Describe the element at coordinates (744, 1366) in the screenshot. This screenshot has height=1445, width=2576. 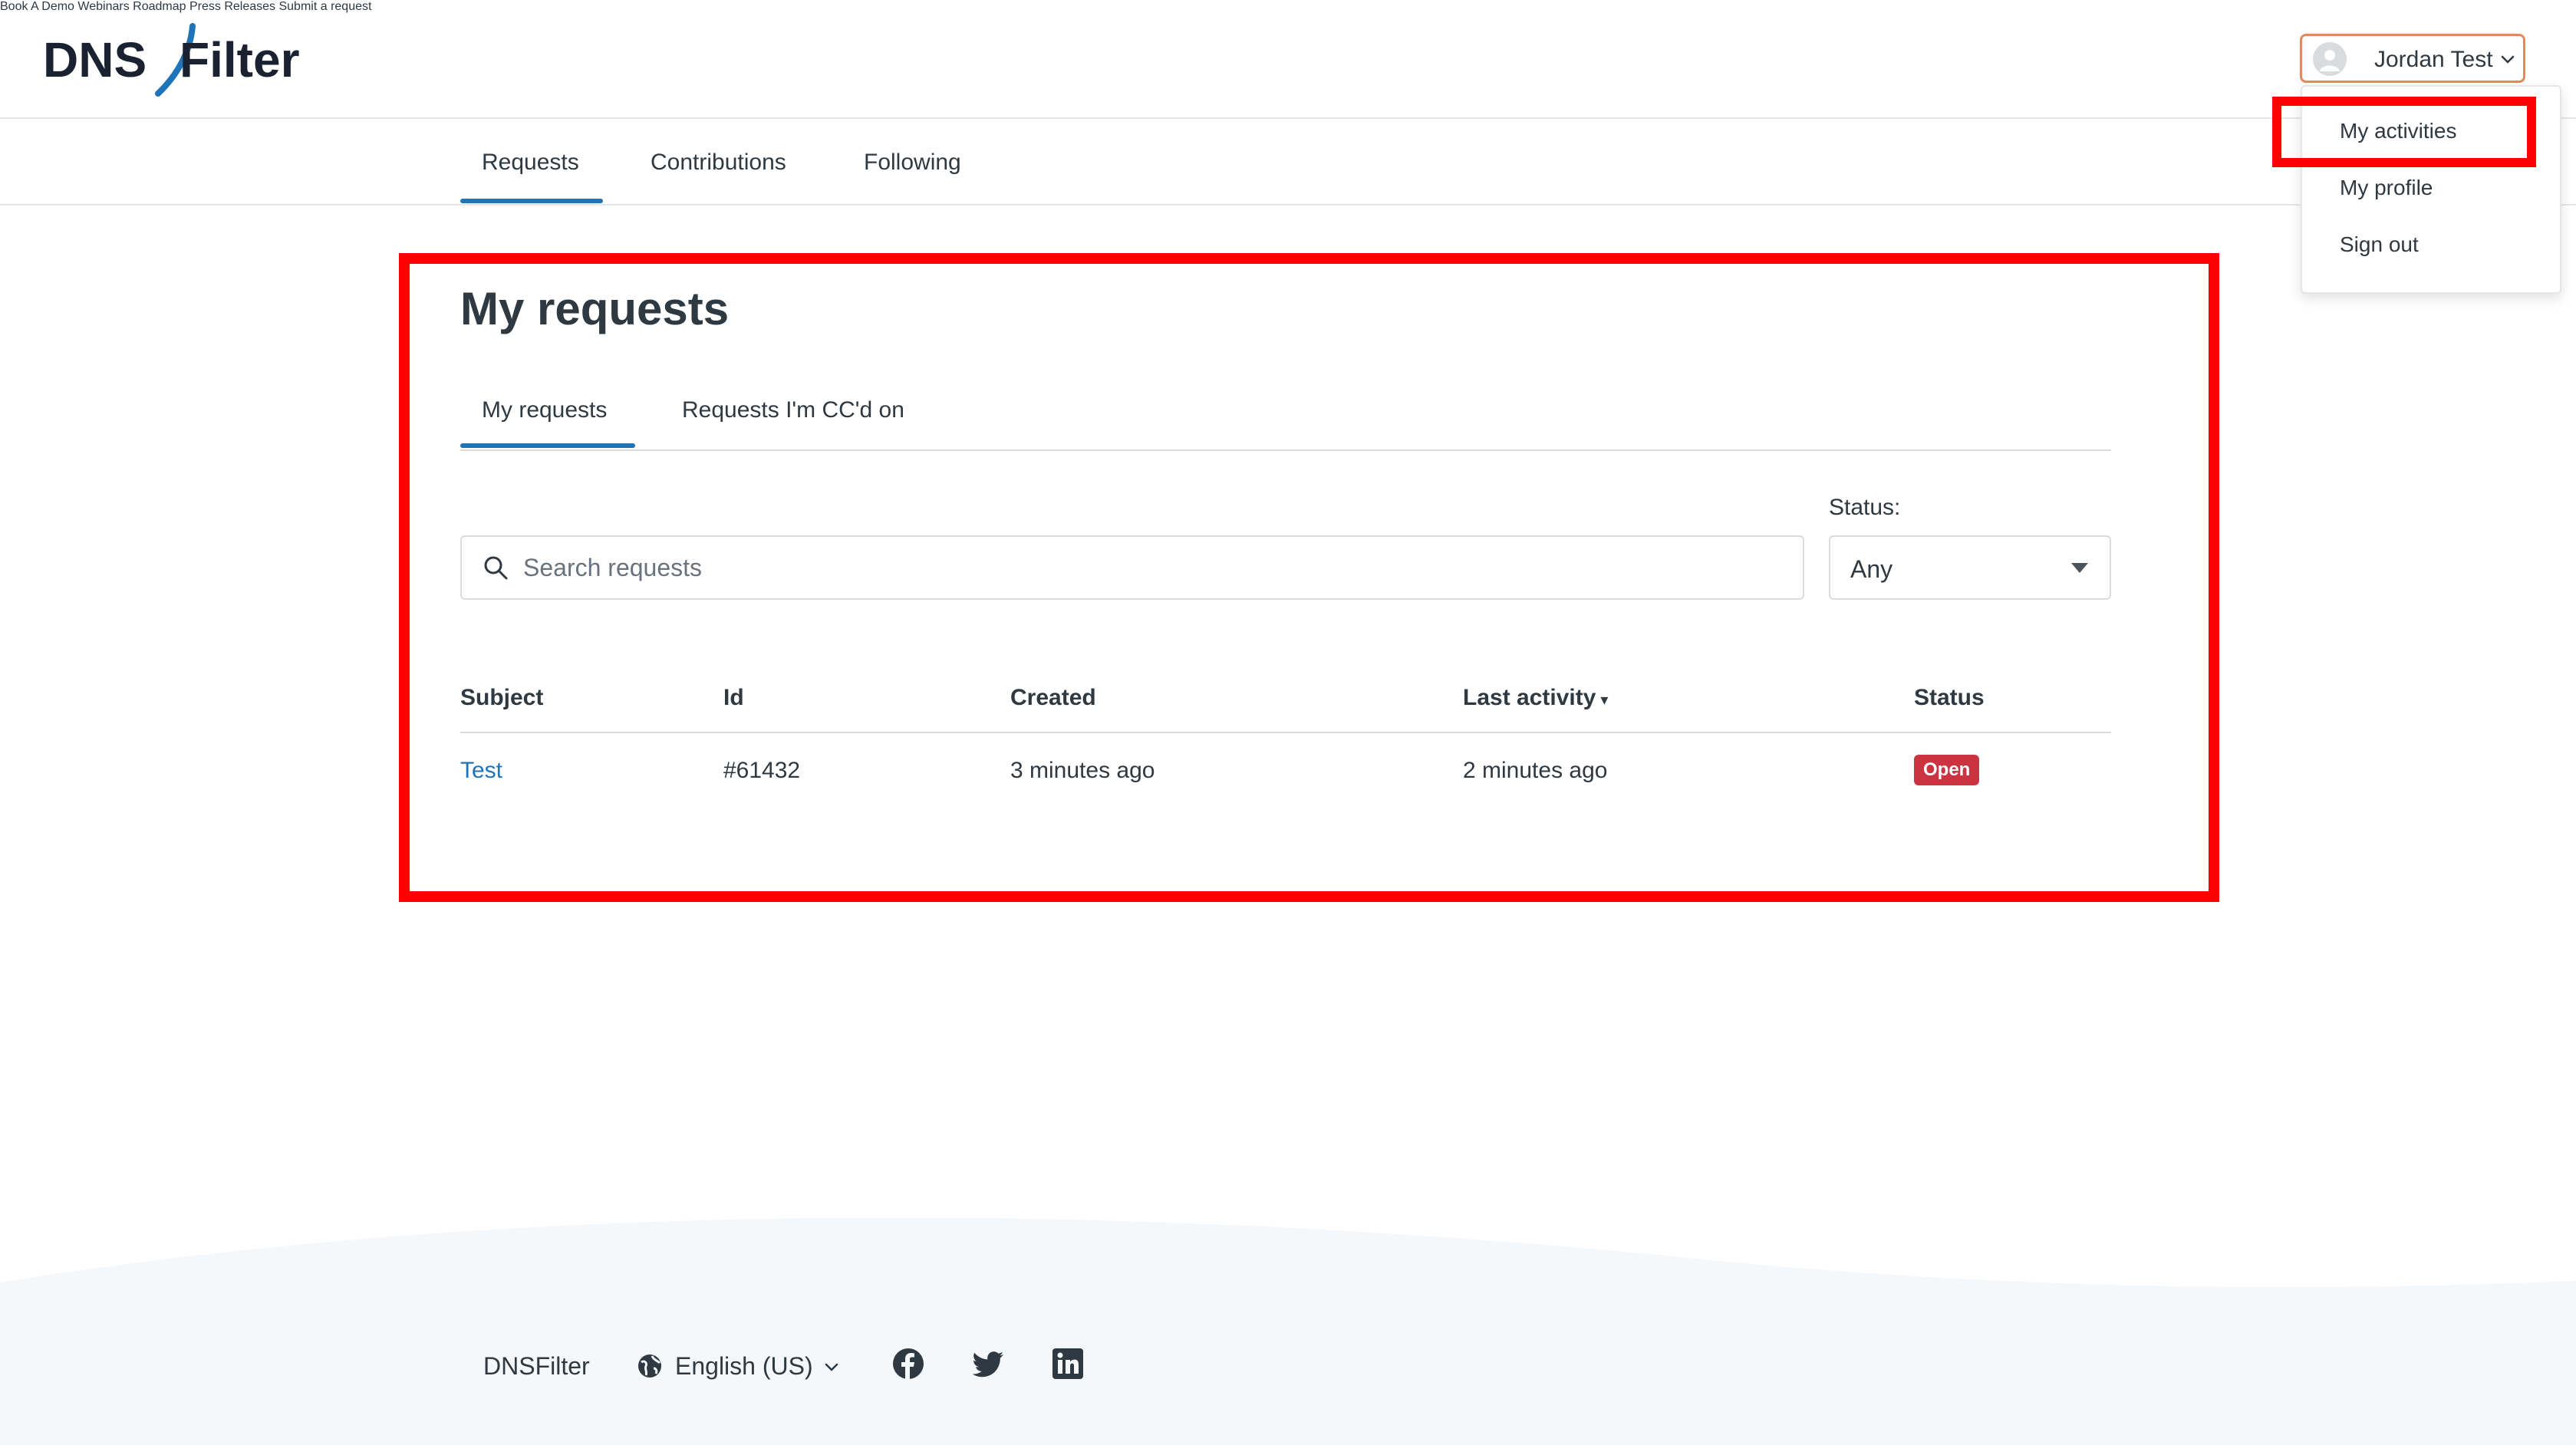
I see `language-selector: English (US)` at that location.